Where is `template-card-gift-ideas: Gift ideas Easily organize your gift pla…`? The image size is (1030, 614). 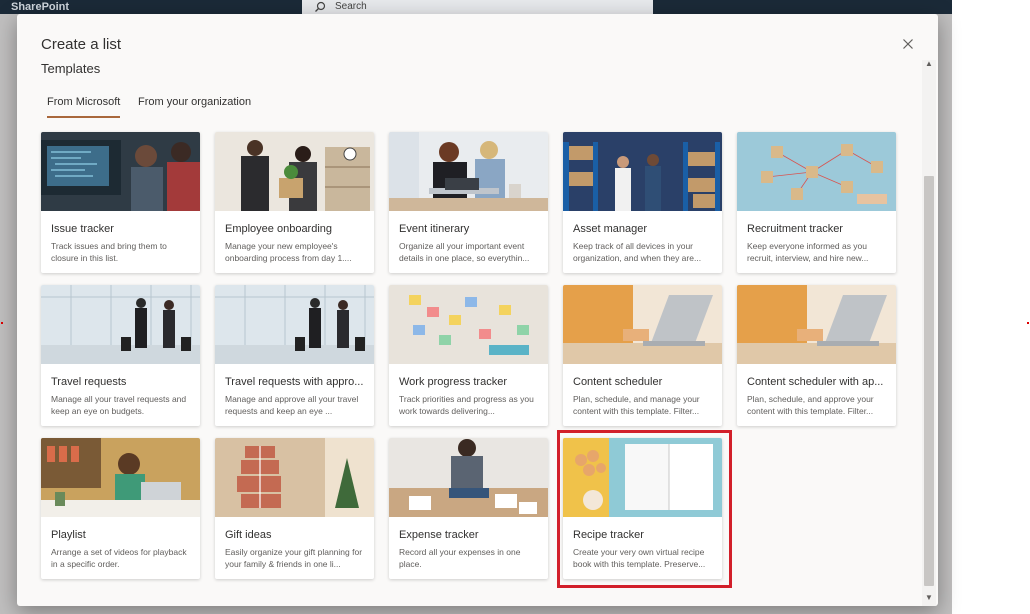 template-card-gift-ideas: Gift ideas Easily organize your gift pla… is located at coordinates (294, 508).